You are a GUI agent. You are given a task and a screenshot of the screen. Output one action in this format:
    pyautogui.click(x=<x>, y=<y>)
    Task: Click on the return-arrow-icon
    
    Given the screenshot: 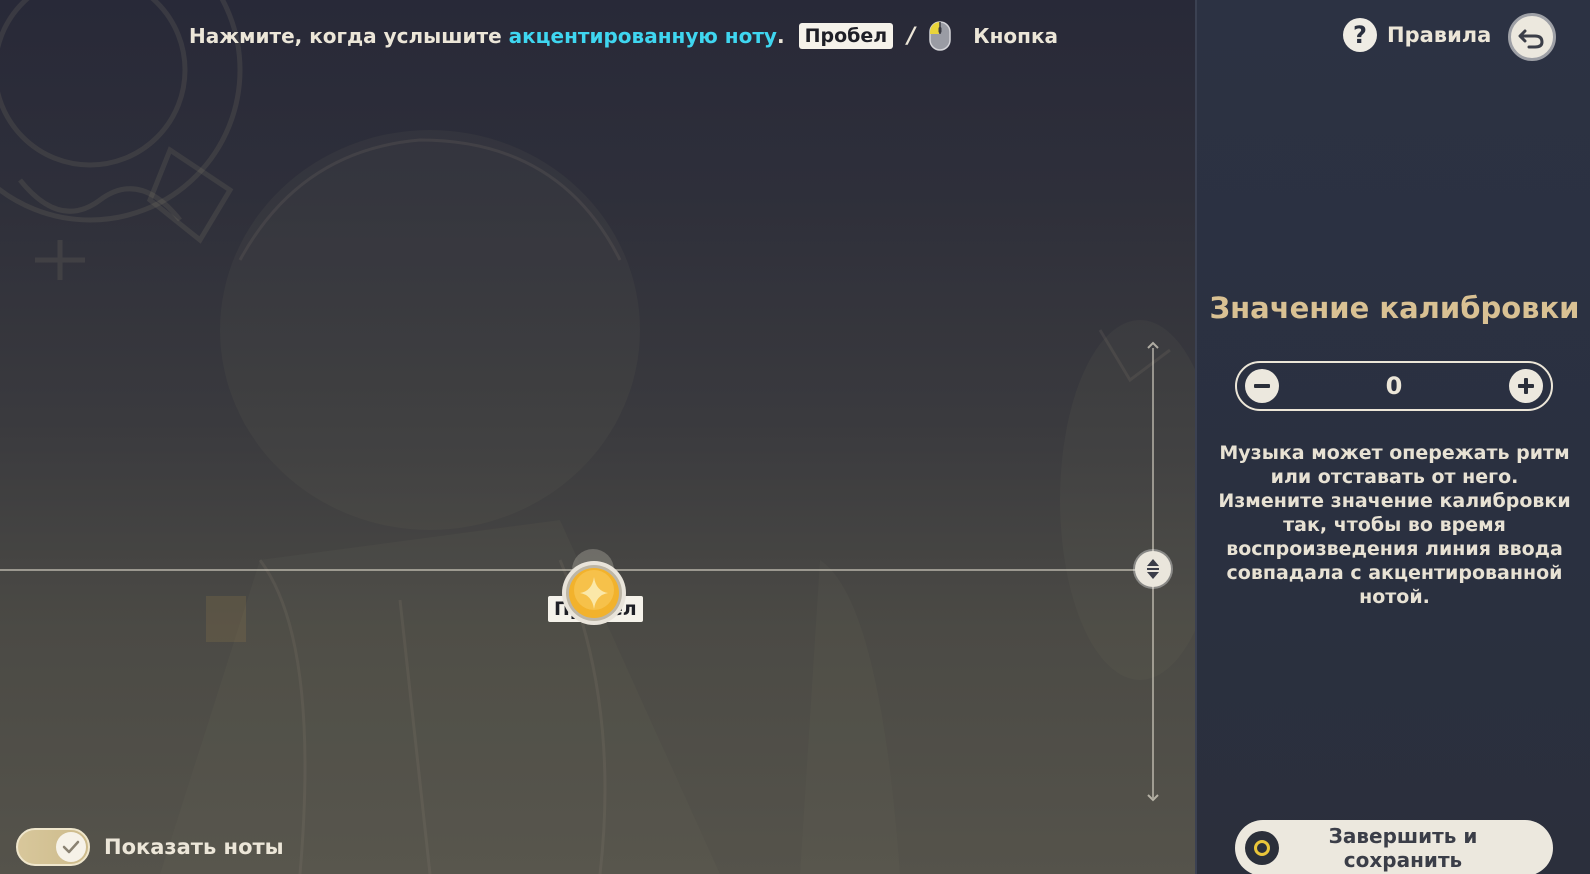 What is the action you would take?
    pyautogui.click(x=1531, y=39)
    